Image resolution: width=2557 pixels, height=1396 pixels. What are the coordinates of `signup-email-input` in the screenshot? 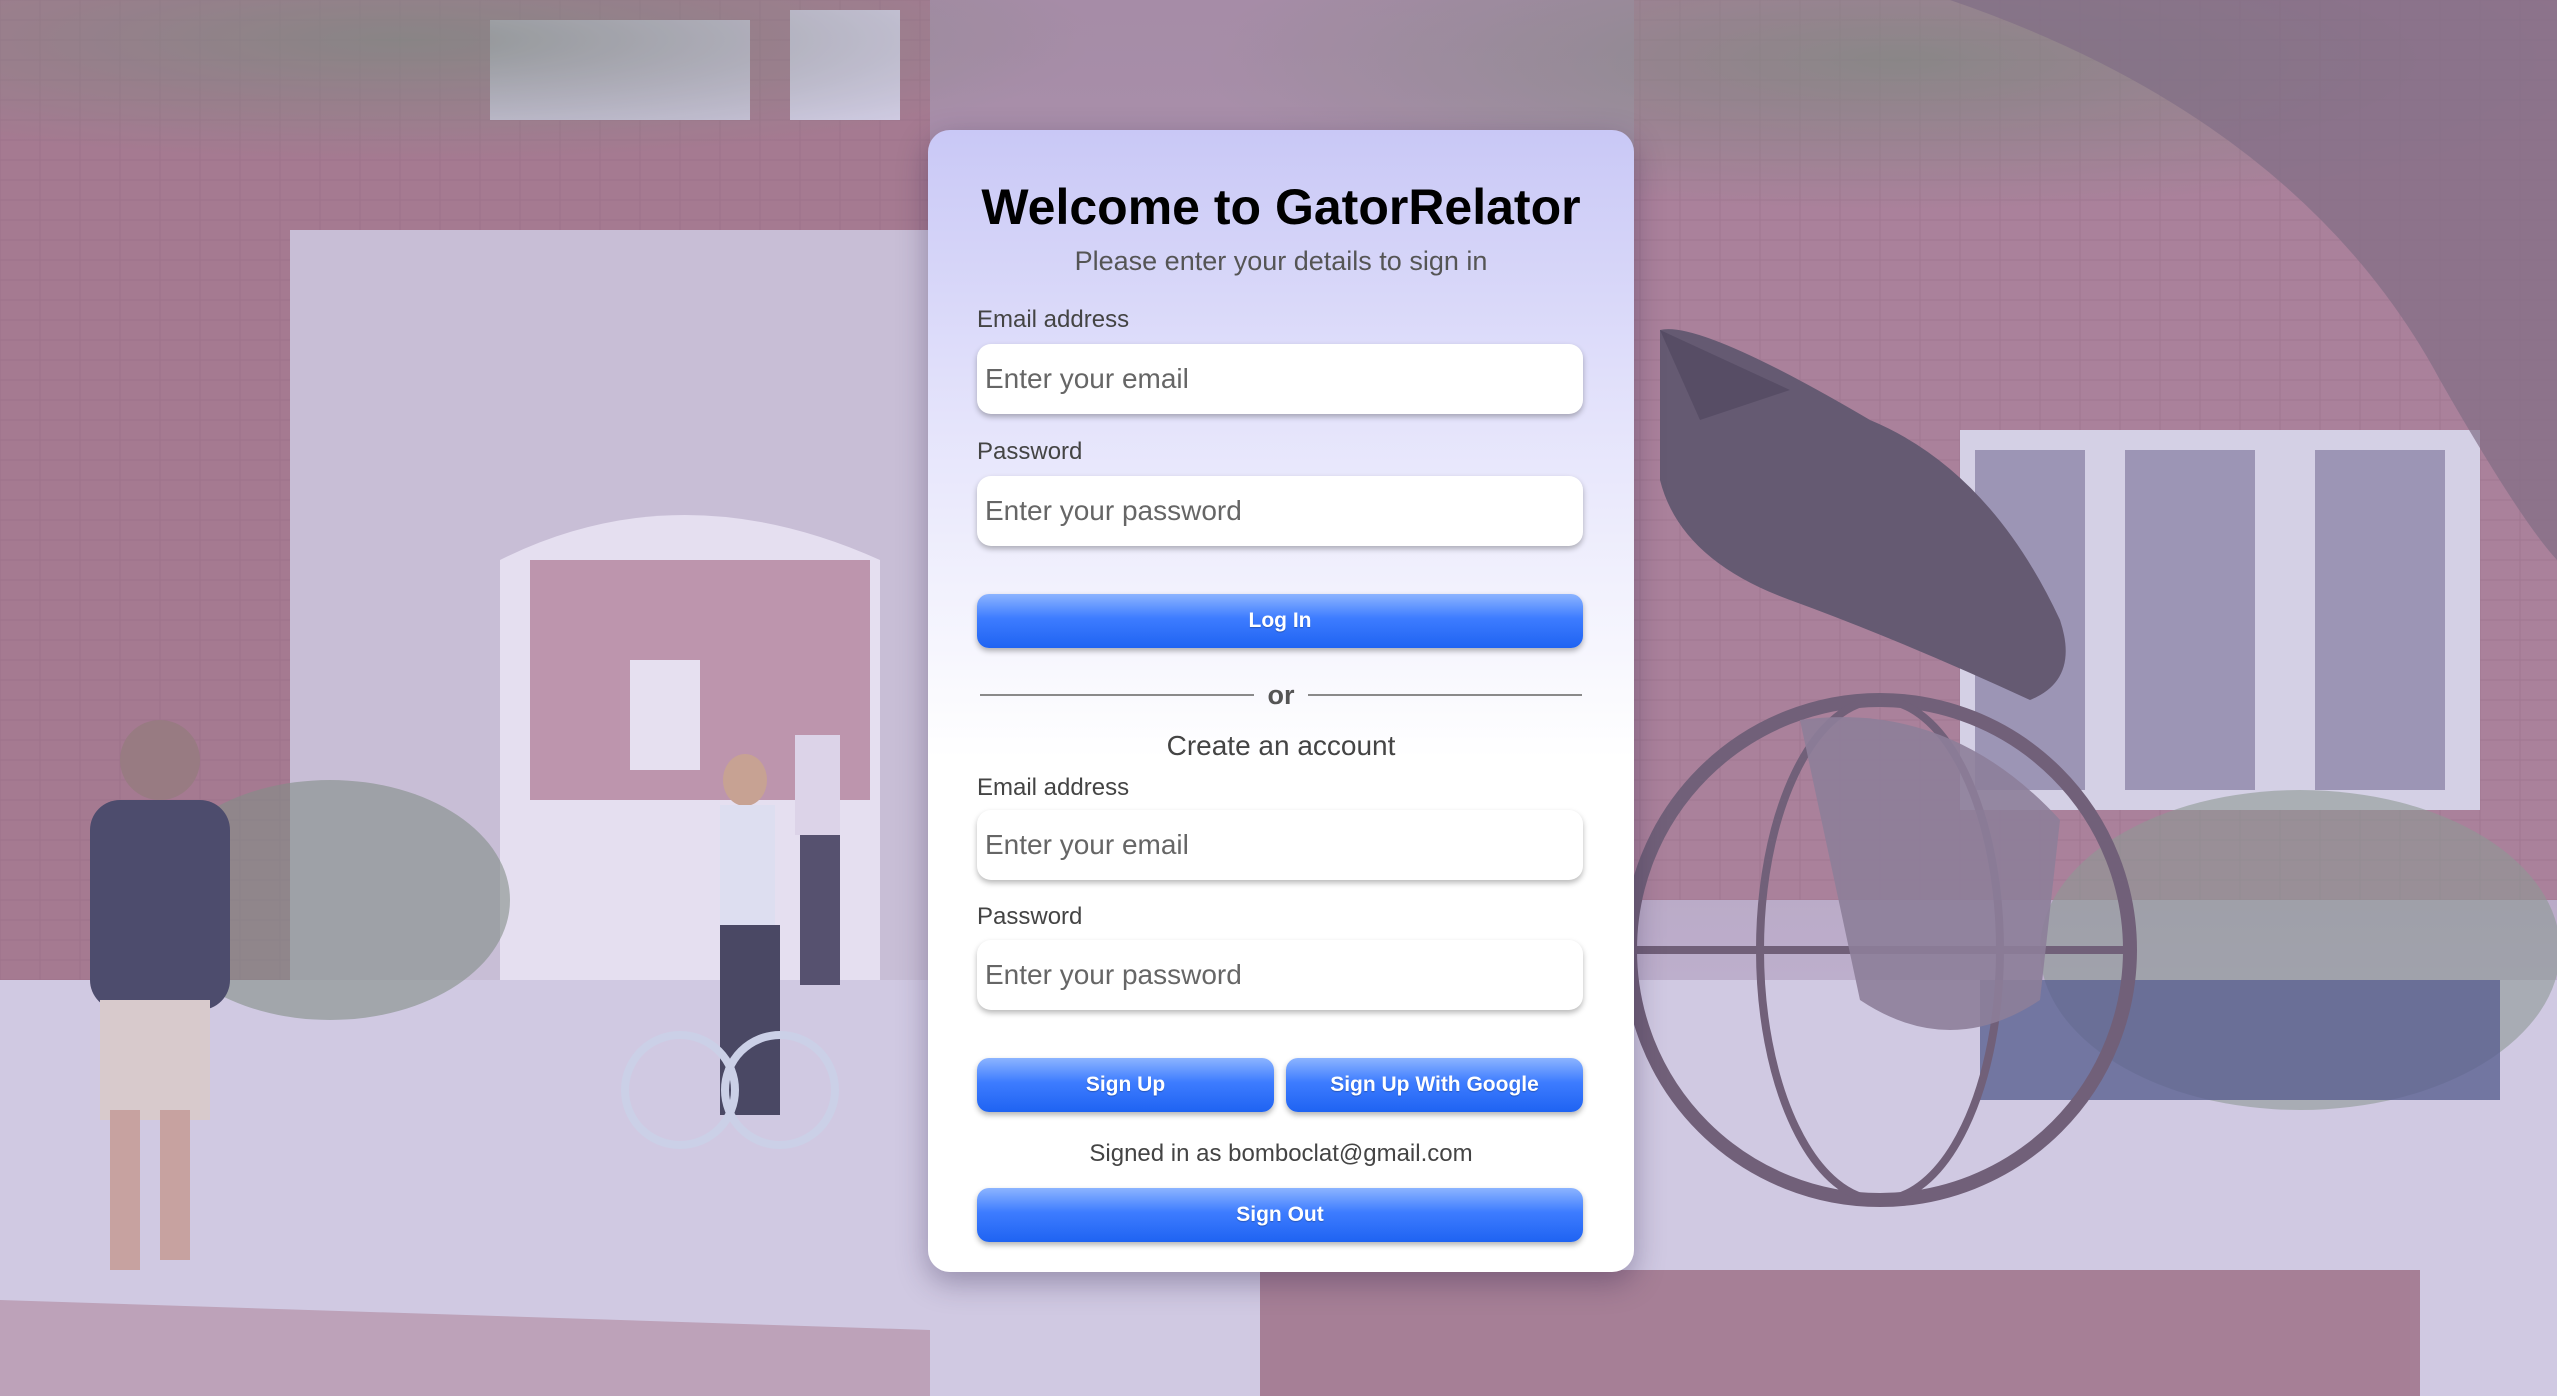 It's located at (1280, 845).